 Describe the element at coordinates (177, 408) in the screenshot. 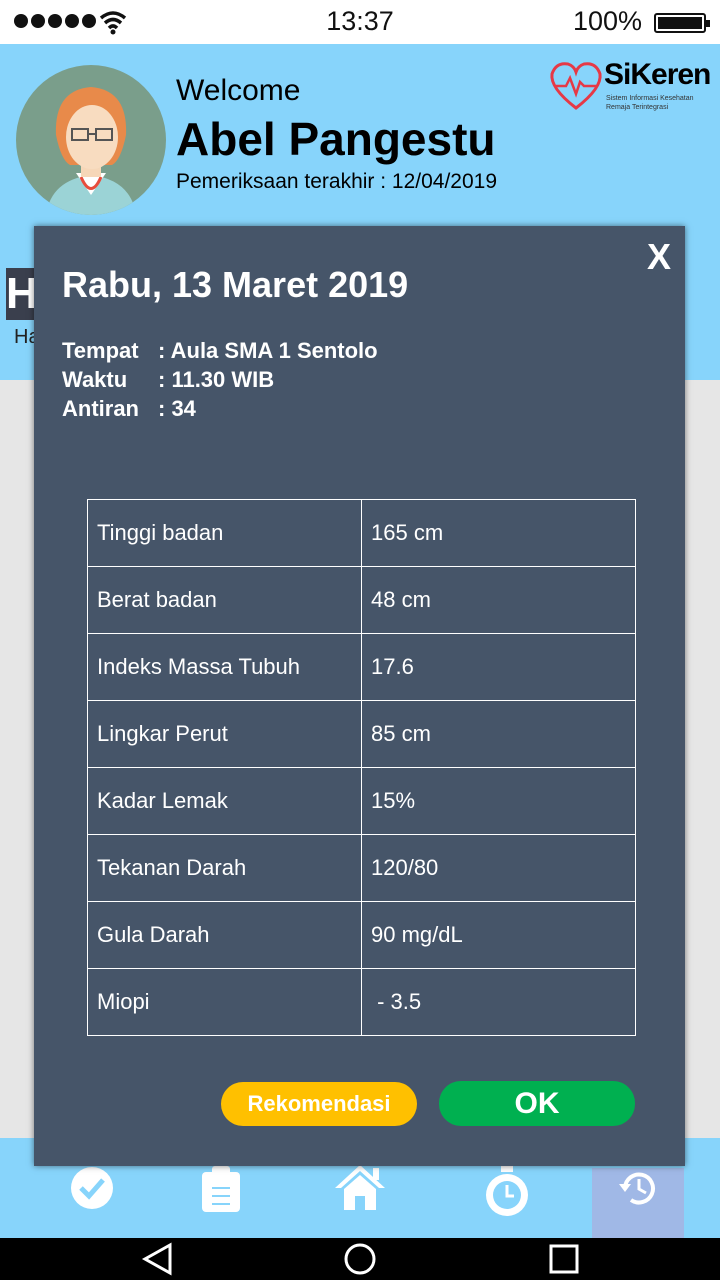

I see `info-value: : 34` at that location.